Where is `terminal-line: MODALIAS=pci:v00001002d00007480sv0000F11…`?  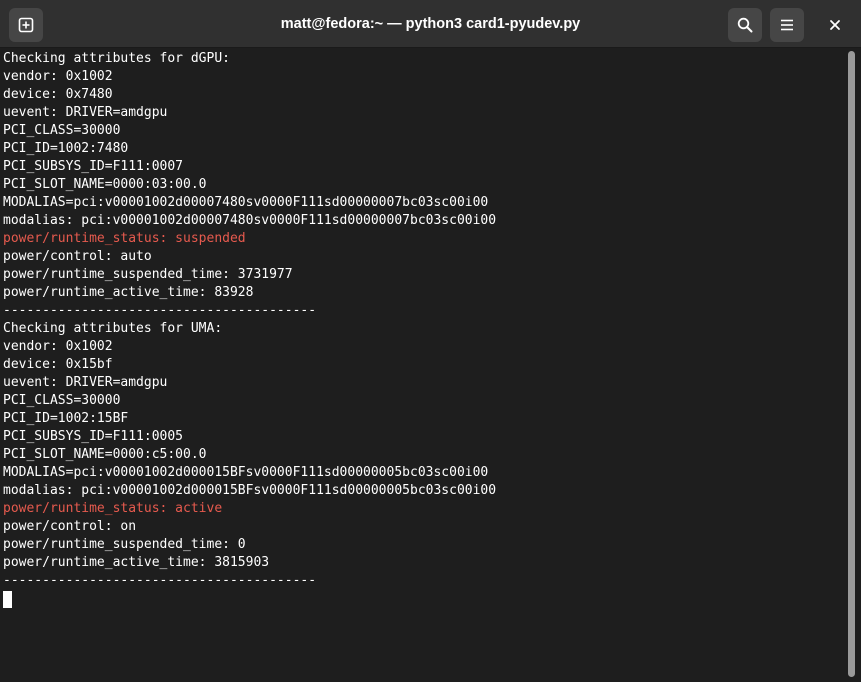
terminal-line: MODALIAS=pci:v00001002d00007480sv0000F11… is located at coordinates (246, 202).